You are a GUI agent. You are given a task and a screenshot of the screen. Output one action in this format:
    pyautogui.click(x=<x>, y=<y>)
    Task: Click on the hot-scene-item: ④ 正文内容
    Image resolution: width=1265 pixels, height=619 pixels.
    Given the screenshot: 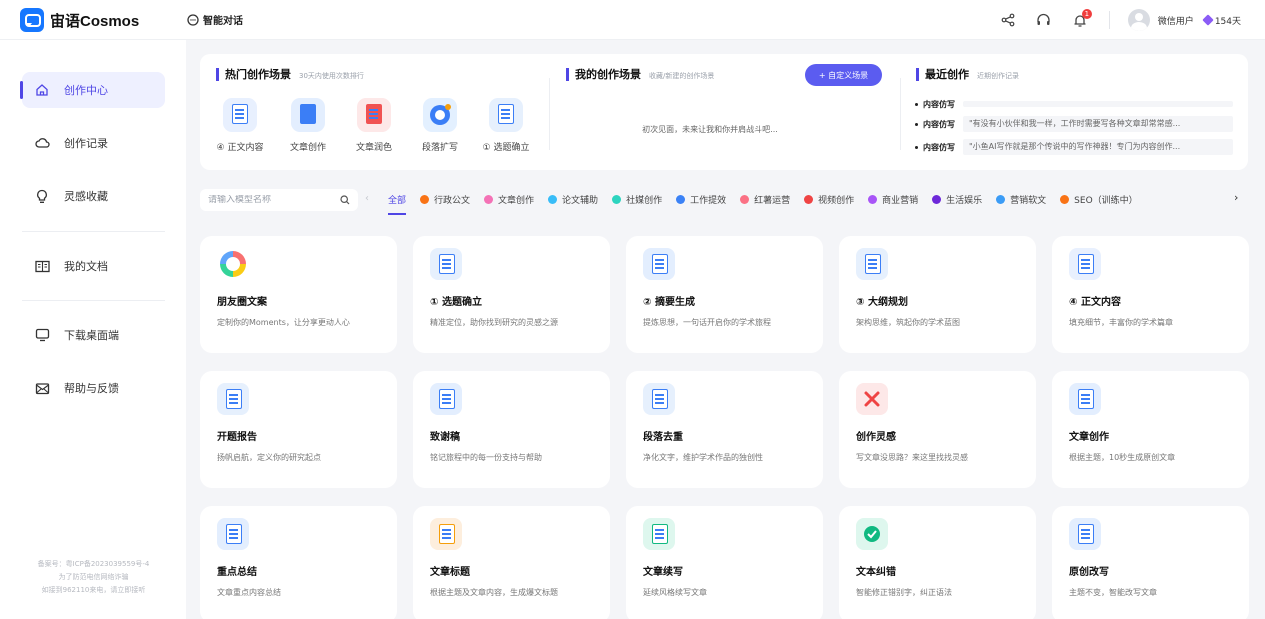 What is the action you would take?
    pyautogui.click(x=240, y=125)
    